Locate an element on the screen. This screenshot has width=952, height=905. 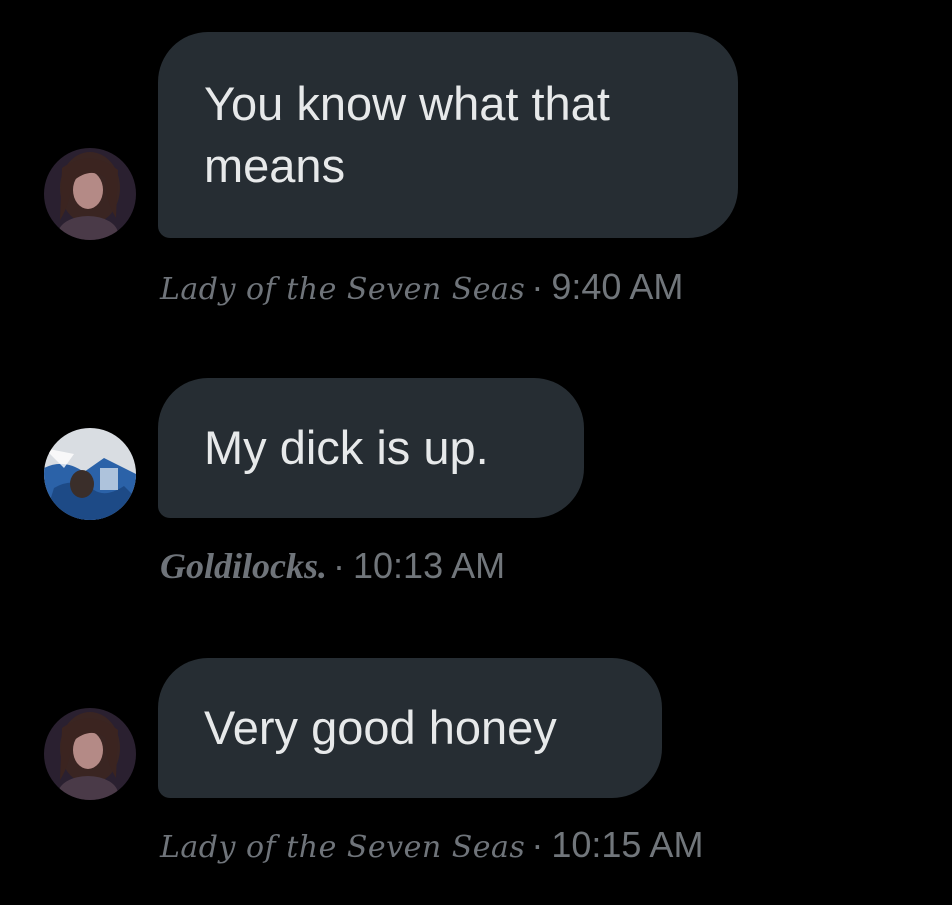
message-text: Very good honey is located at coordinates (380, 727).